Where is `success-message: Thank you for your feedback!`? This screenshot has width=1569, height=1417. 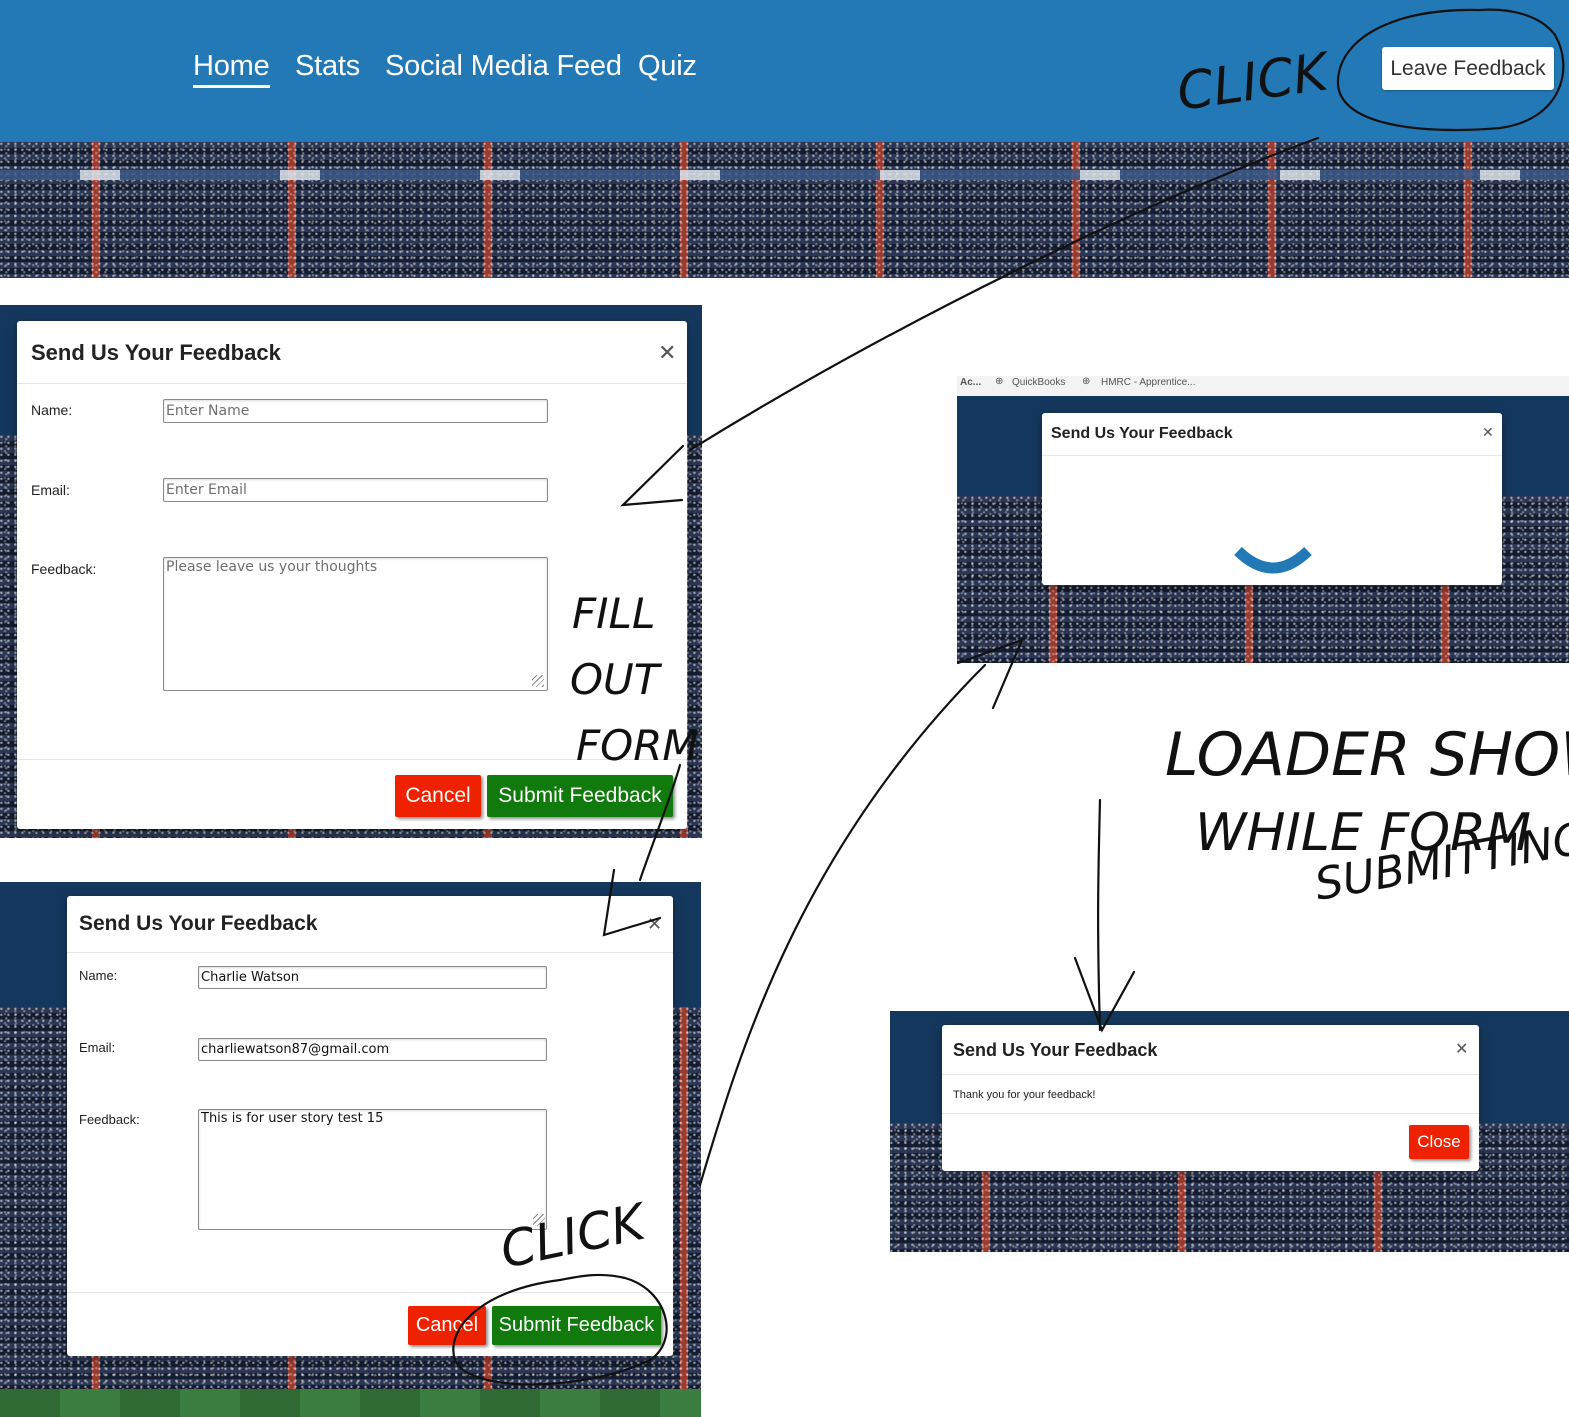
success-message: Thank you for your feedback! is located at coordinates (1024, 1095).